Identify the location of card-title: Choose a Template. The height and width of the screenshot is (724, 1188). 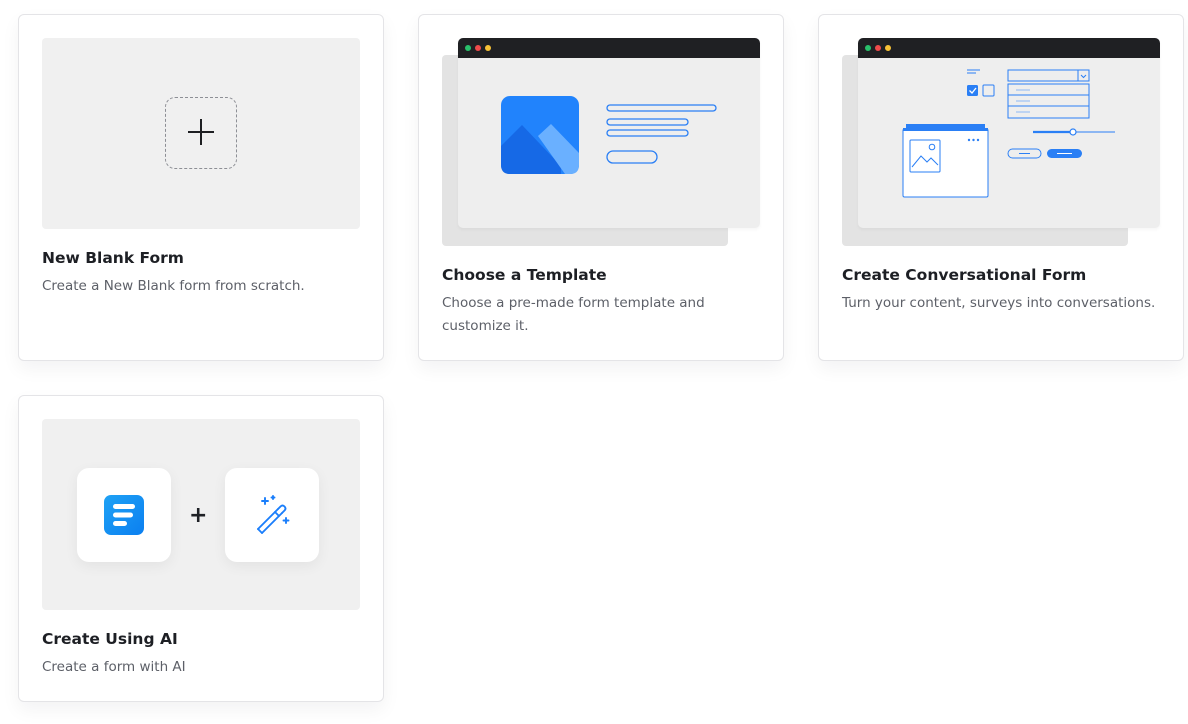
(524, 275).